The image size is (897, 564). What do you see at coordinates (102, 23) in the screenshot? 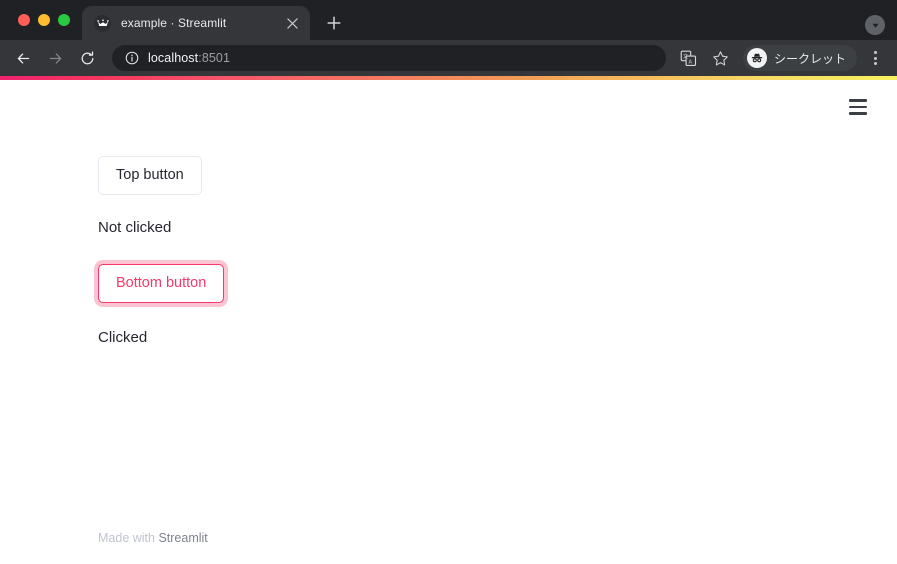
I see `streamlit-crown-favicon` at bounding box center [102, 23].